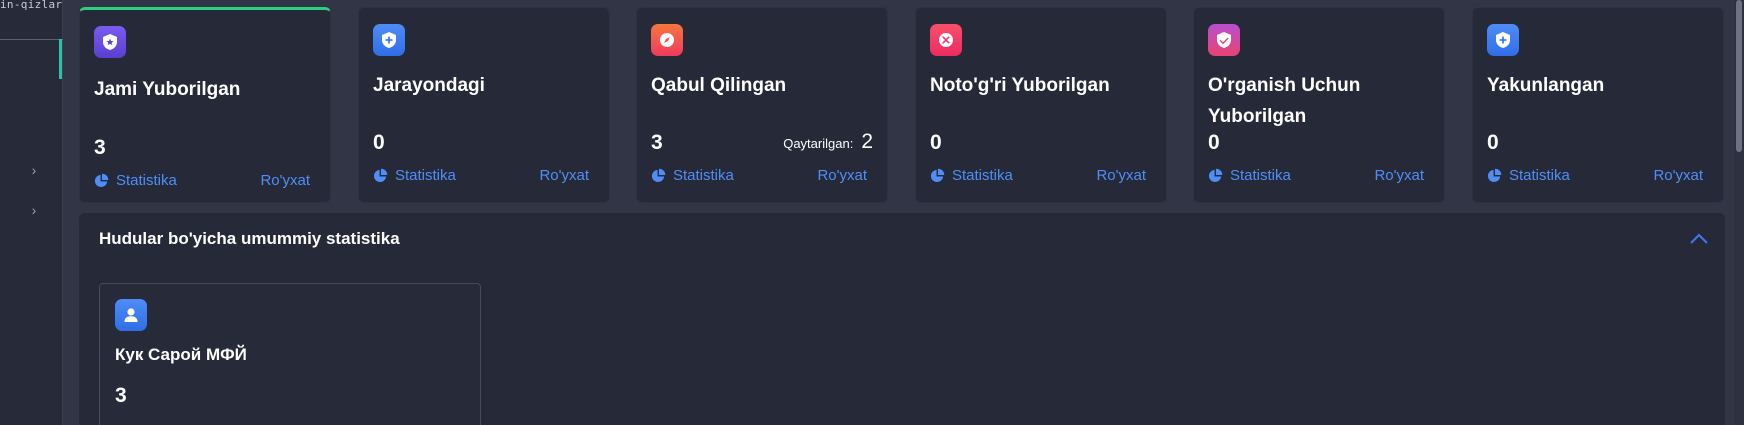 The height and width of the screenshot is (425, 1744). I want to click on sidebar: in-qizlar › ›, so click(31, 212).